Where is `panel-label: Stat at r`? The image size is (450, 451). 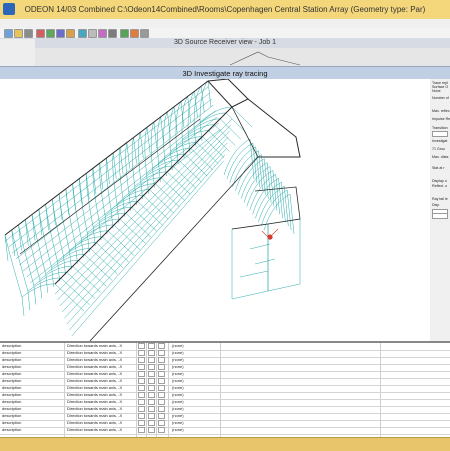 panel-label: Stat at r is located at coordinates (438, 168).